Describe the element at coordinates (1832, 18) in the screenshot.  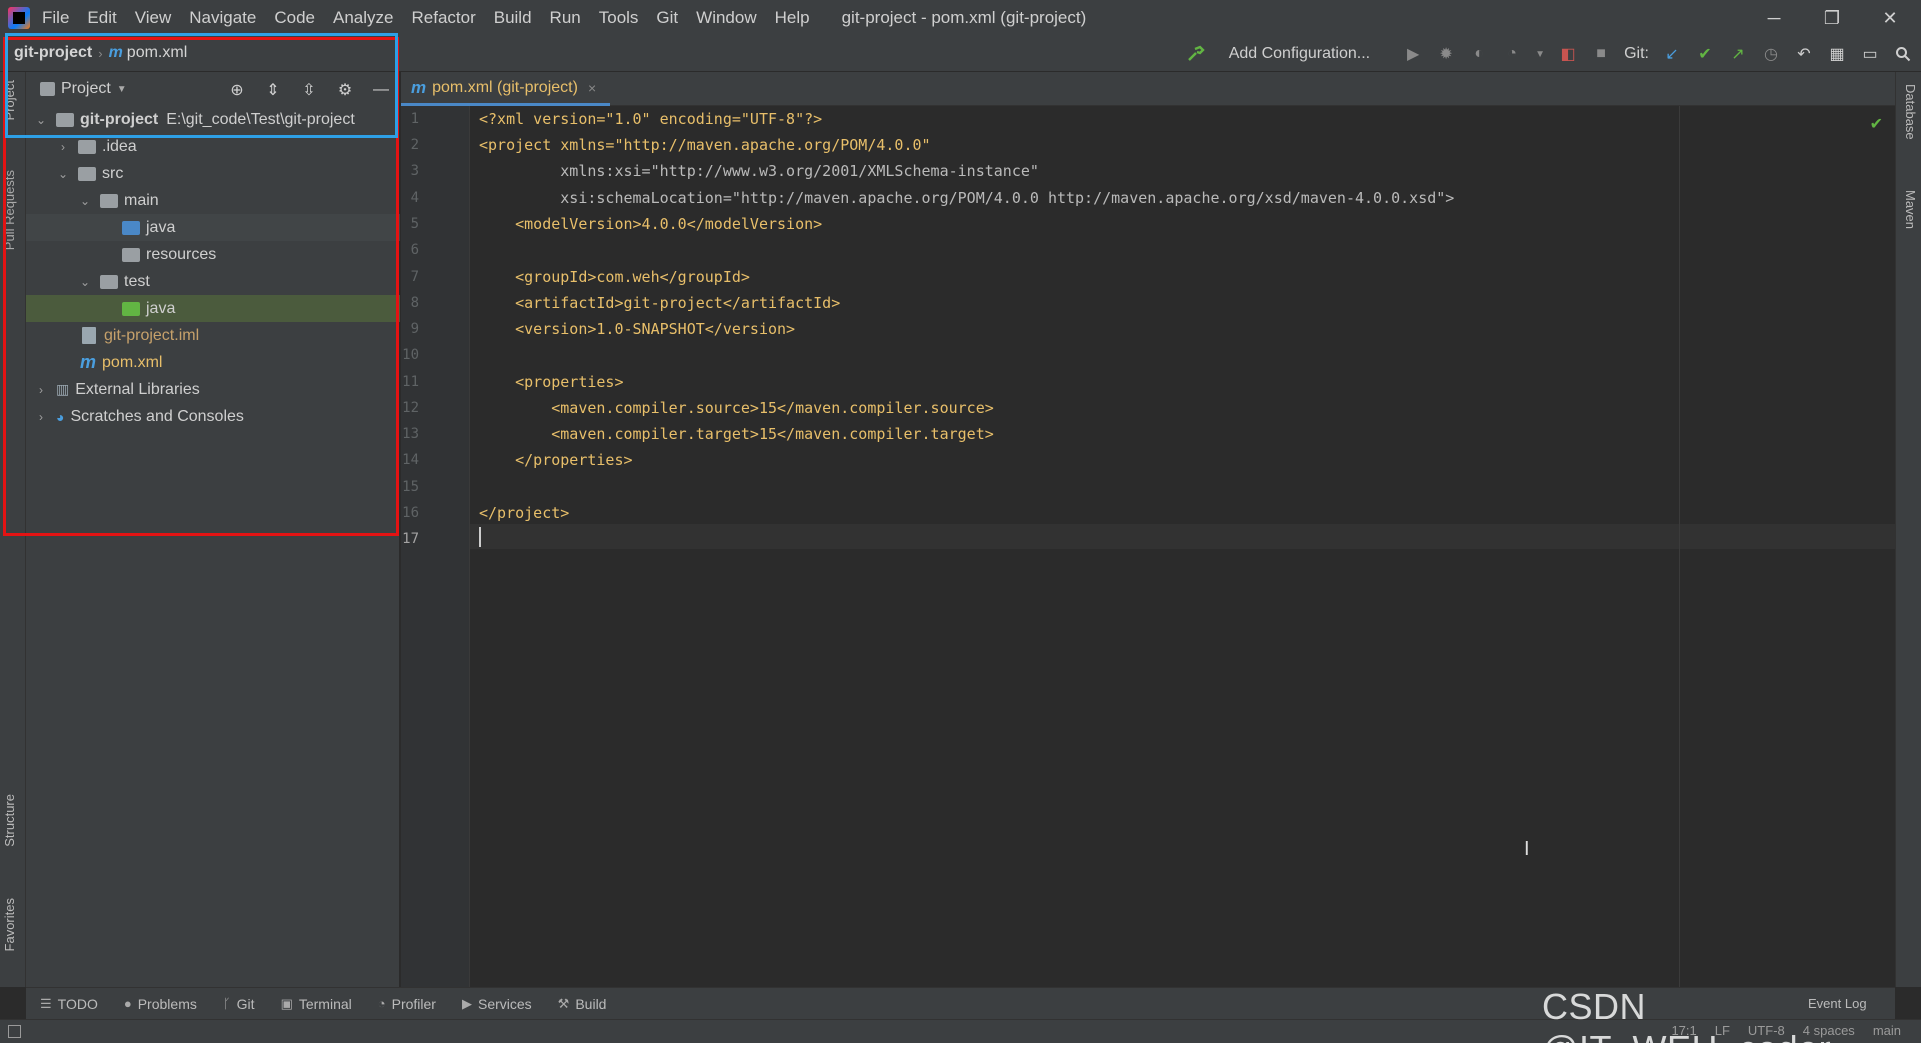
I see `restore-button: ❐` at that location.